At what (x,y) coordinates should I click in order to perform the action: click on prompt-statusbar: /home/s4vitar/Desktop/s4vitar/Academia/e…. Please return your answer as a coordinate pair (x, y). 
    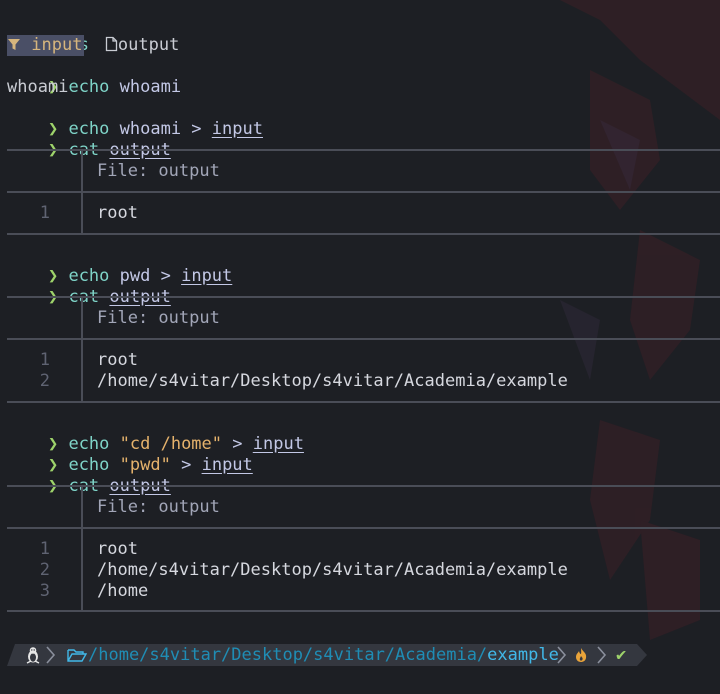
    Looking at the image, I should click on (327, 655).